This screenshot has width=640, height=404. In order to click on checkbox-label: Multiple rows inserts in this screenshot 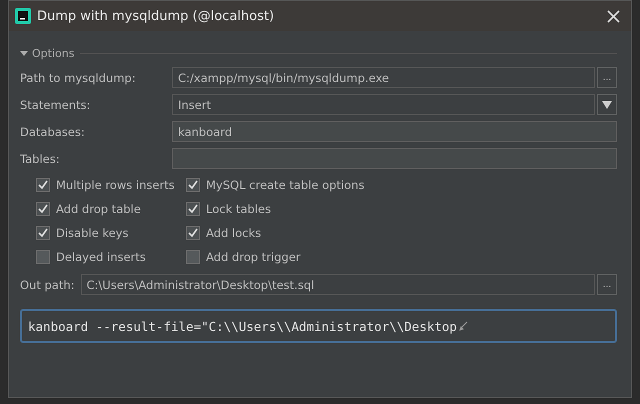, I will do `click(115, 185)`.